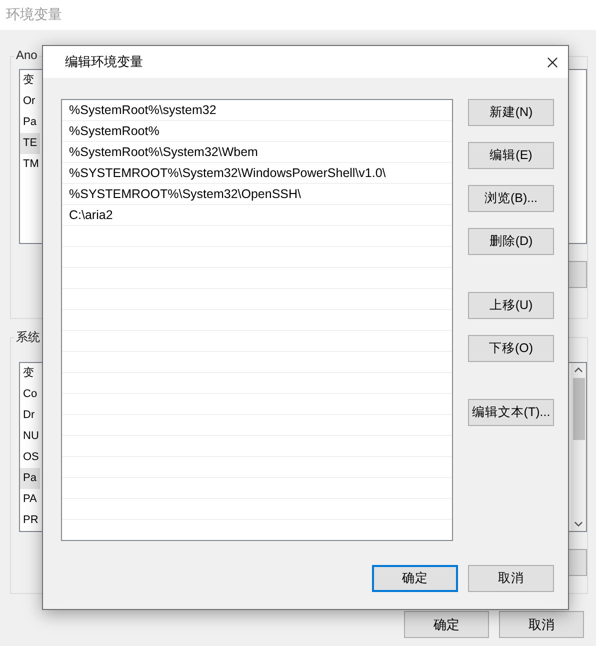  I want to click on path-item: C:\aria2, so click(257, 215).